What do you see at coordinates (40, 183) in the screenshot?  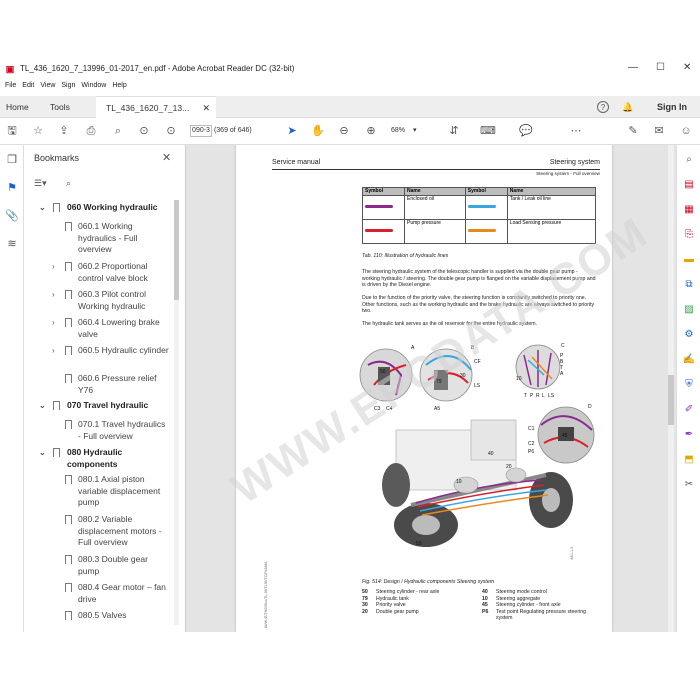 I see `bookmark-options-icon: ☰▾` at bounding box center [40, 183].